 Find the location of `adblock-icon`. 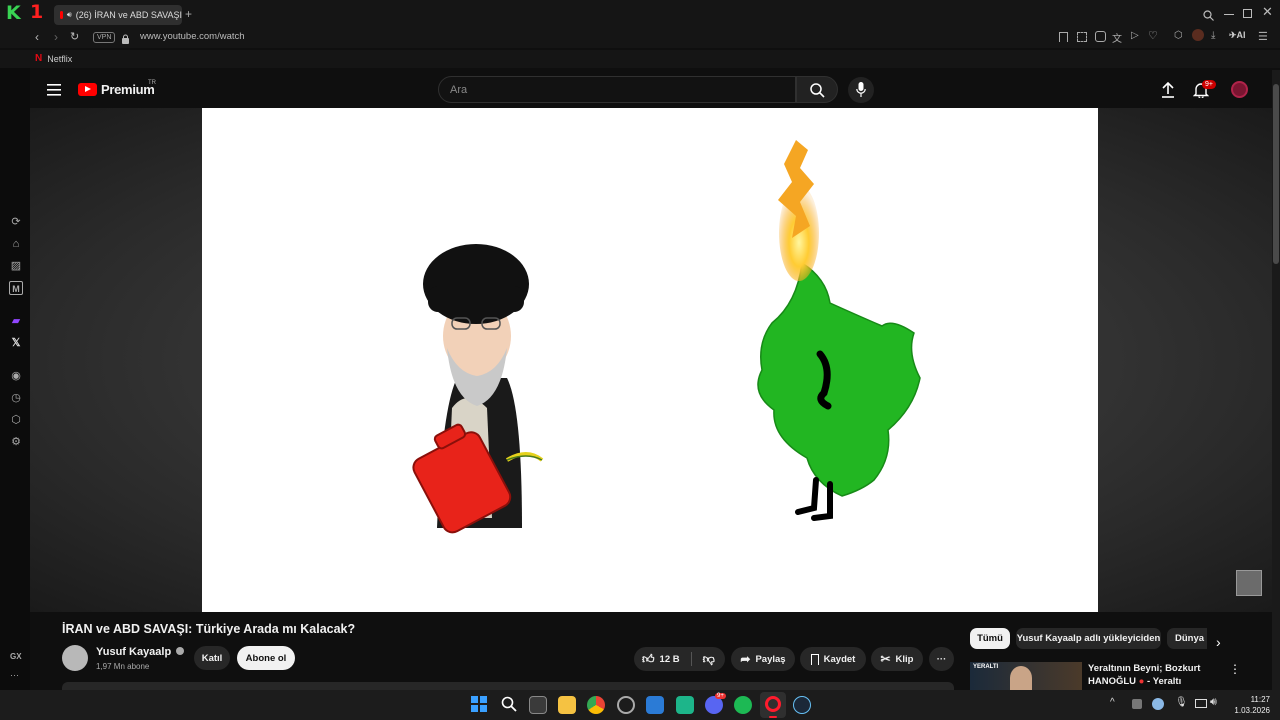

adblock-icon is located at coordinates (1100, 36).